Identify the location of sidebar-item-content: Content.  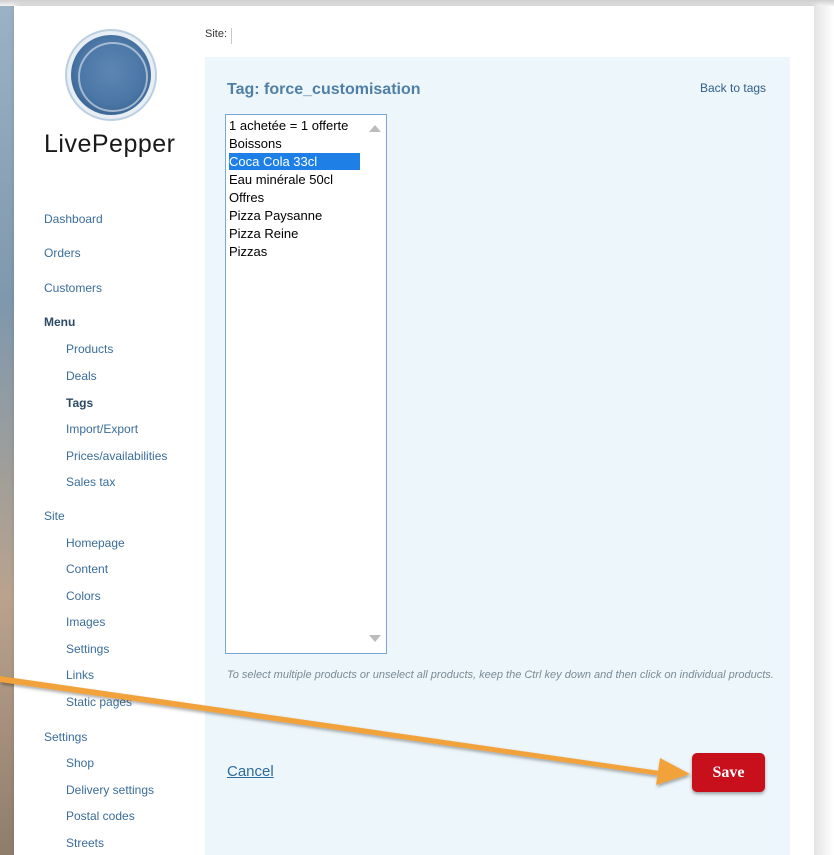
(87, 569).